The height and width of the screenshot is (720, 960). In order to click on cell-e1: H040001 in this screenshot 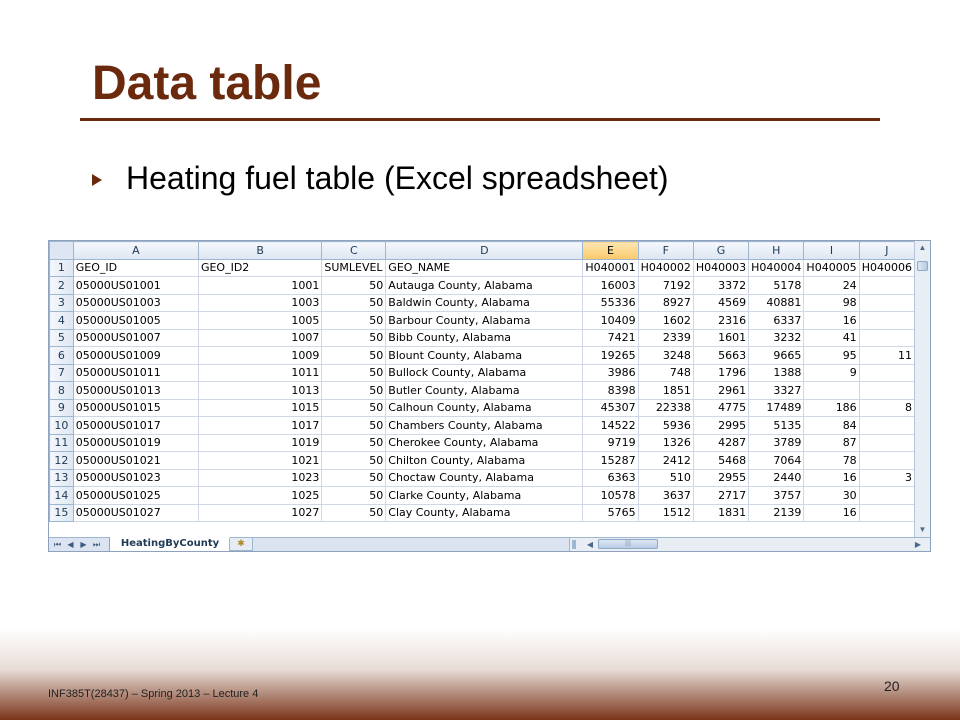, I will do `click(610, 267)`.